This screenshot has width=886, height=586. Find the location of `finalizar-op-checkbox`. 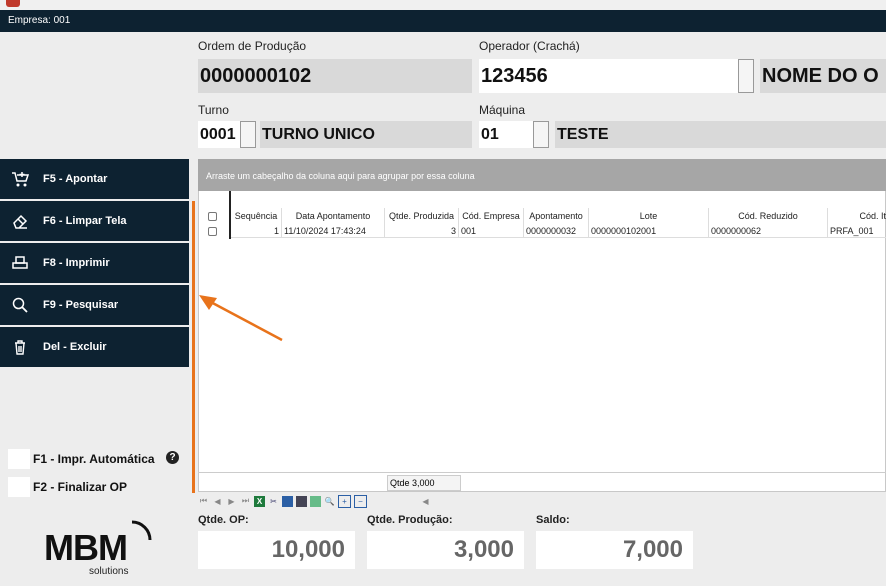

finalizar-op-checkbox is located at coordinates (19, 487).